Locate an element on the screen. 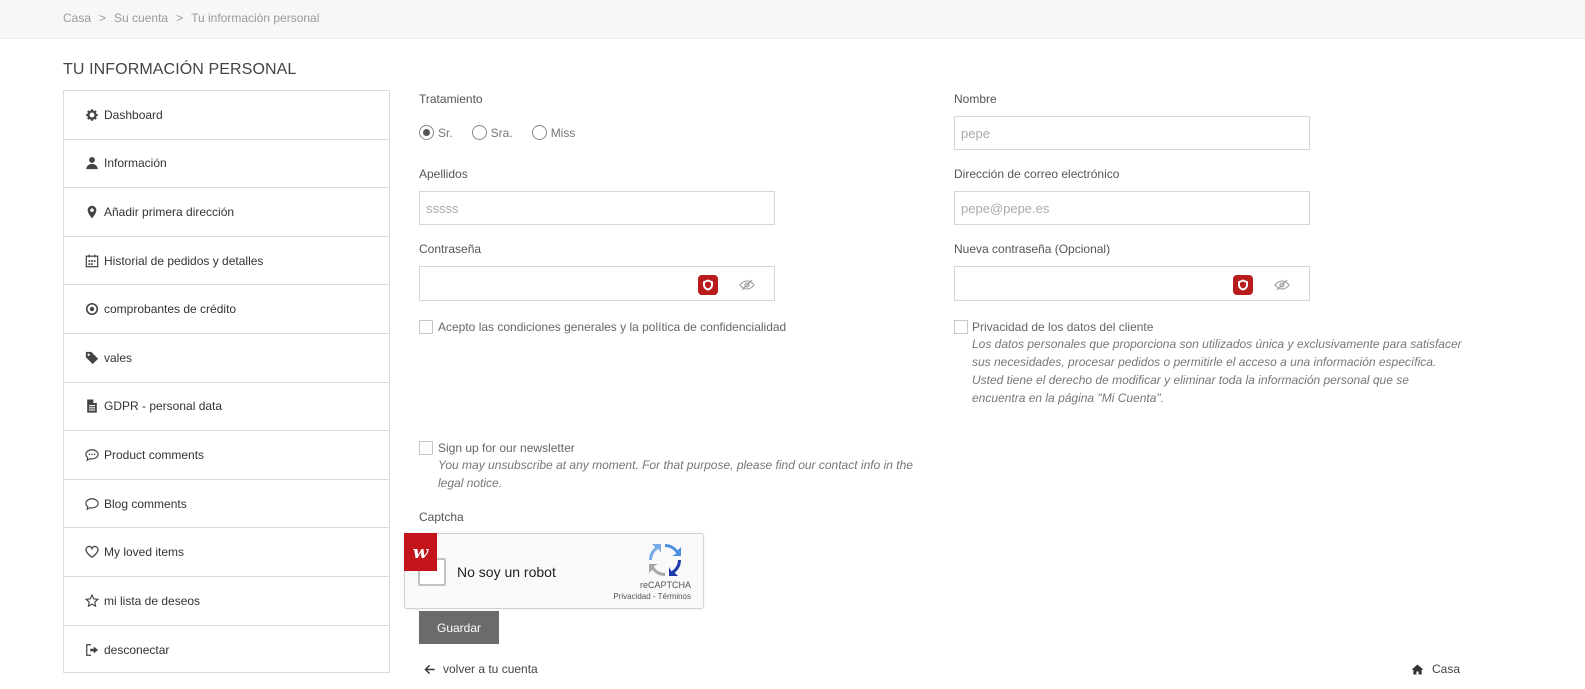 This screenshot has height=689, width=1585. sidebar-item-informacion: Información is located at coordinates (226, 164).